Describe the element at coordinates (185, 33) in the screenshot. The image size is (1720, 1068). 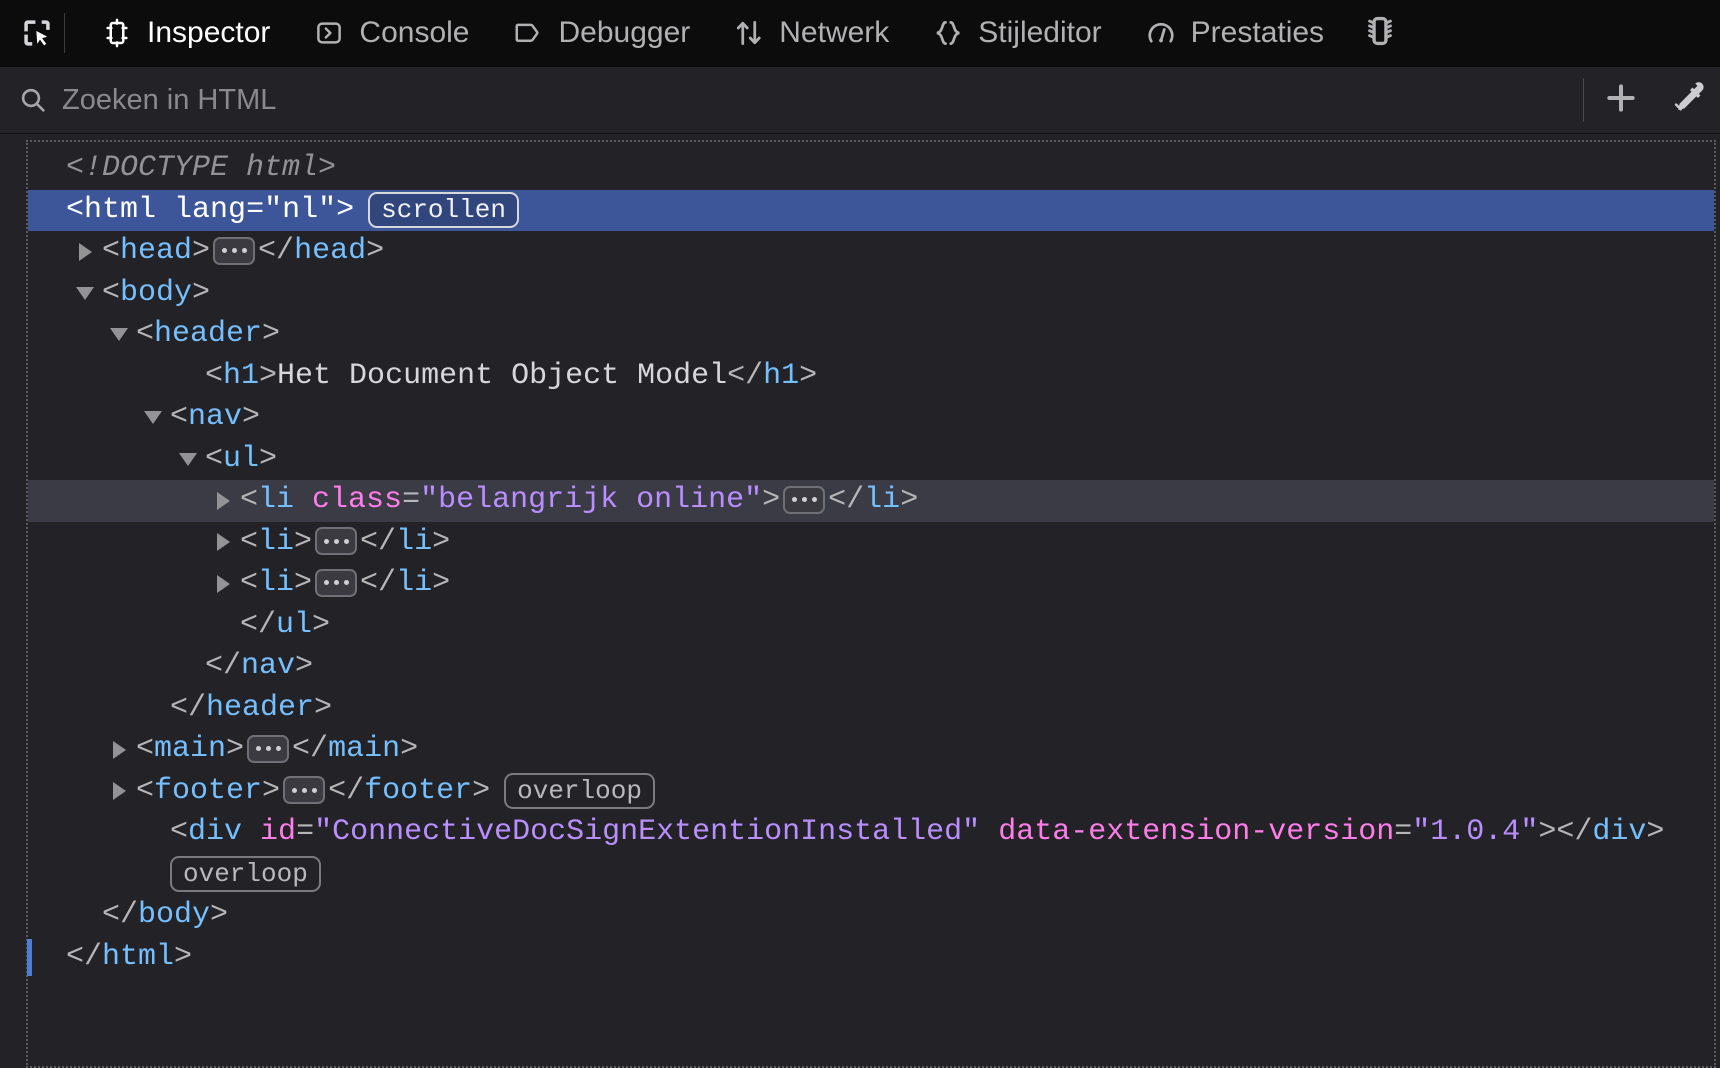
I see `tab-inspector: Inspector` at that location.